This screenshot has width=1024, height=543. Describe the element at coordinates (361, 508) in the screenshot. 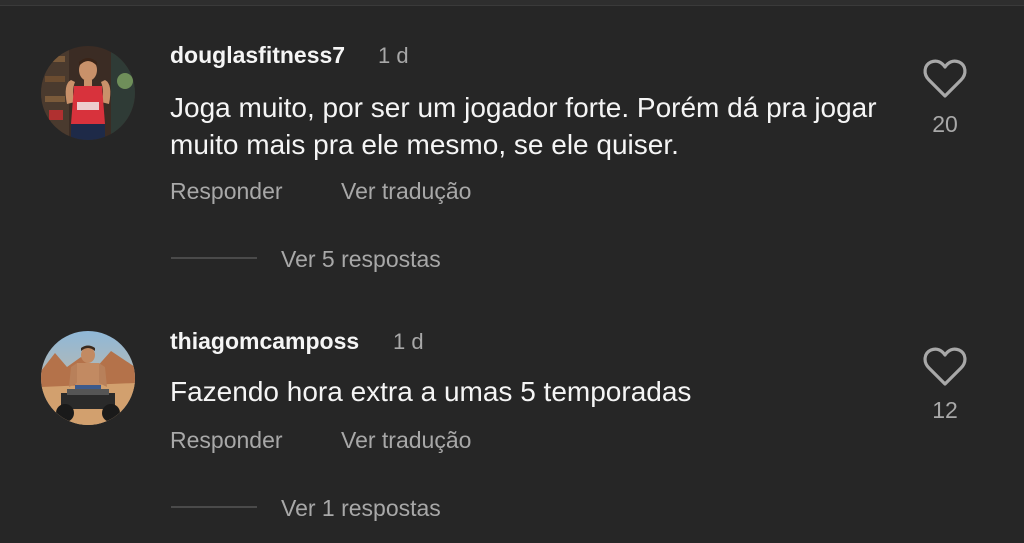

I see `view-replies-button: Ver 1 respostas` at that location.